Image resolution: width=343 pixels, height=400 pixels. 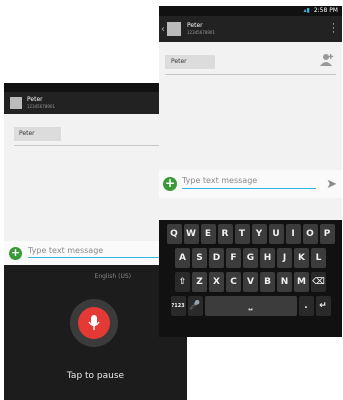 I want to click on pause-label: Tap to pause, so click(x=95, y=376).